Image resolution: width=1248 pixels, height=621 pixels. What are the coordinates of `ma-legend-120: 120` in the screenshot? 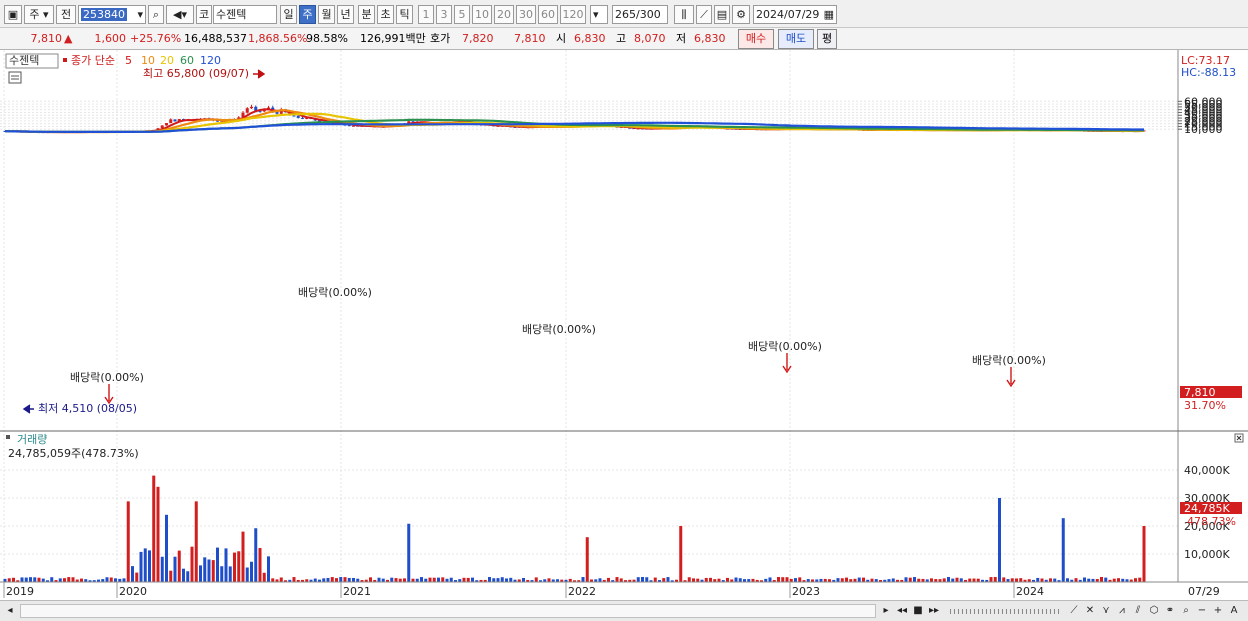 It's located at (210, 60).